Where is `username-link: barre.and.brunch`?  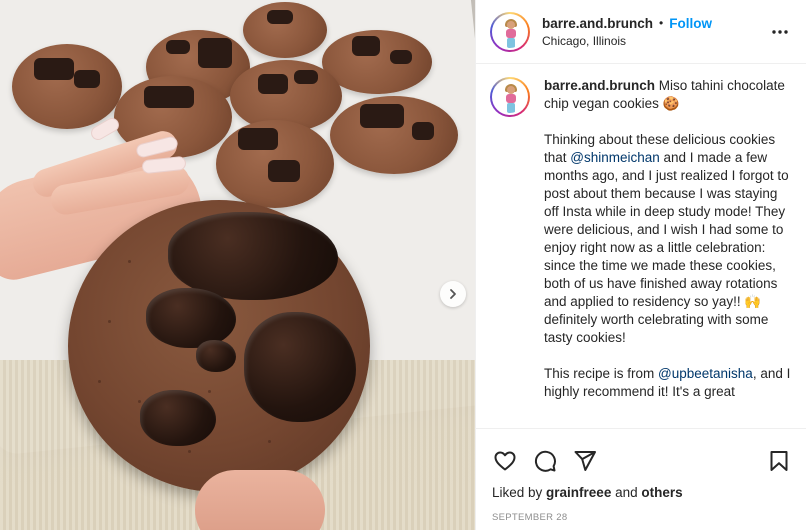 username-link: barre.and.brunch is located at coordinates (597, 23).